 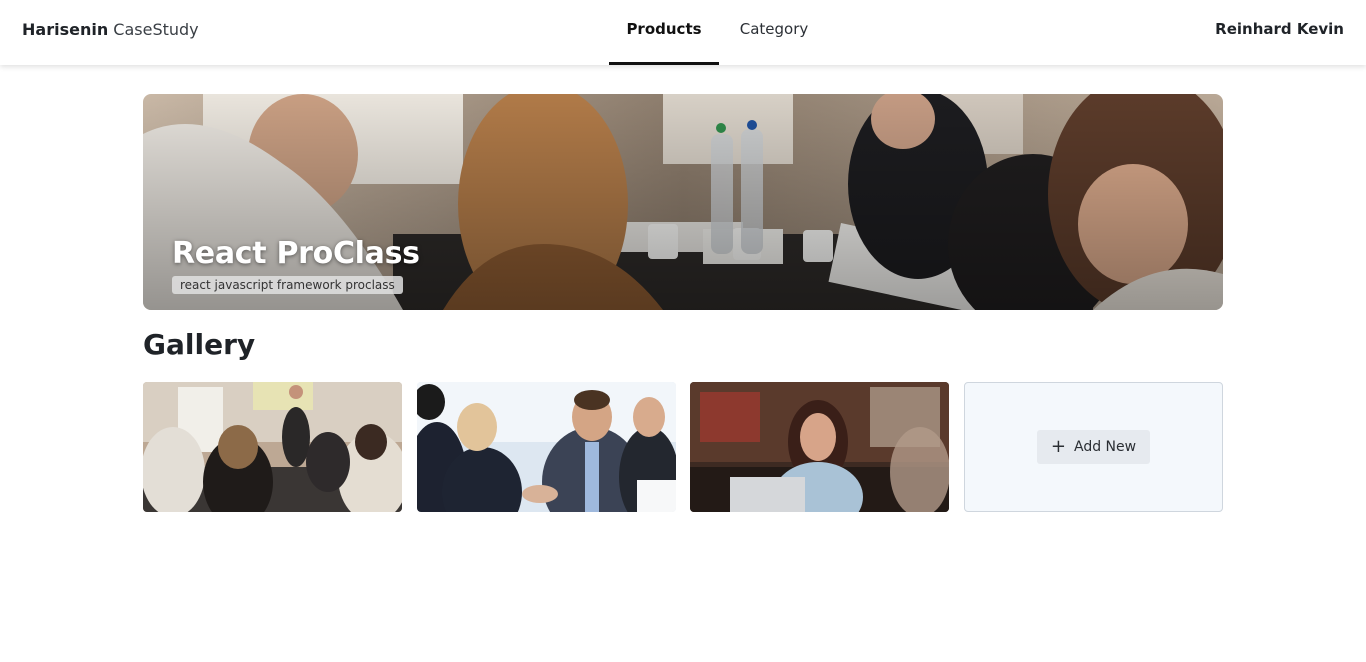 What do you see at coordinates (1105, 447) in the screenshot?
I see `add-new-label: Add New` at bounding box center [1105, 447].